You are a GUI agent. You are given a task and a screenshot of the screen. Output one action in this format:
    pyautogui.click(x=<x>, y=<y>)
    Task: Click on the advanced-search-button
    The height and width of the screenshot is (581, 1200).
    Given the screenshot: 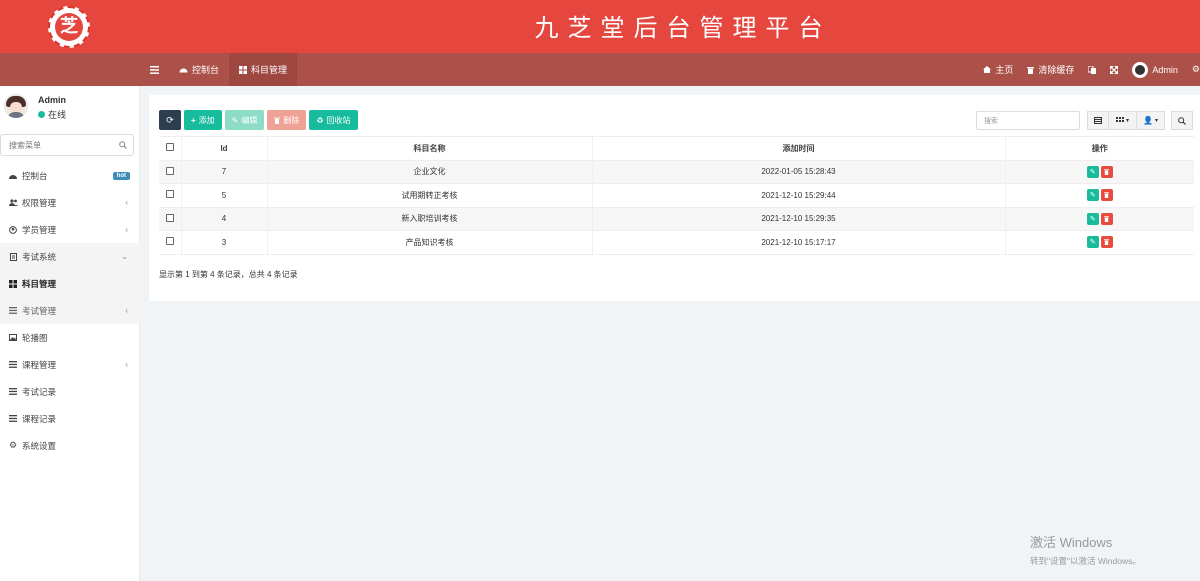 What is the action you would take?
    pyautogui.click(x=1182, y=120)
    